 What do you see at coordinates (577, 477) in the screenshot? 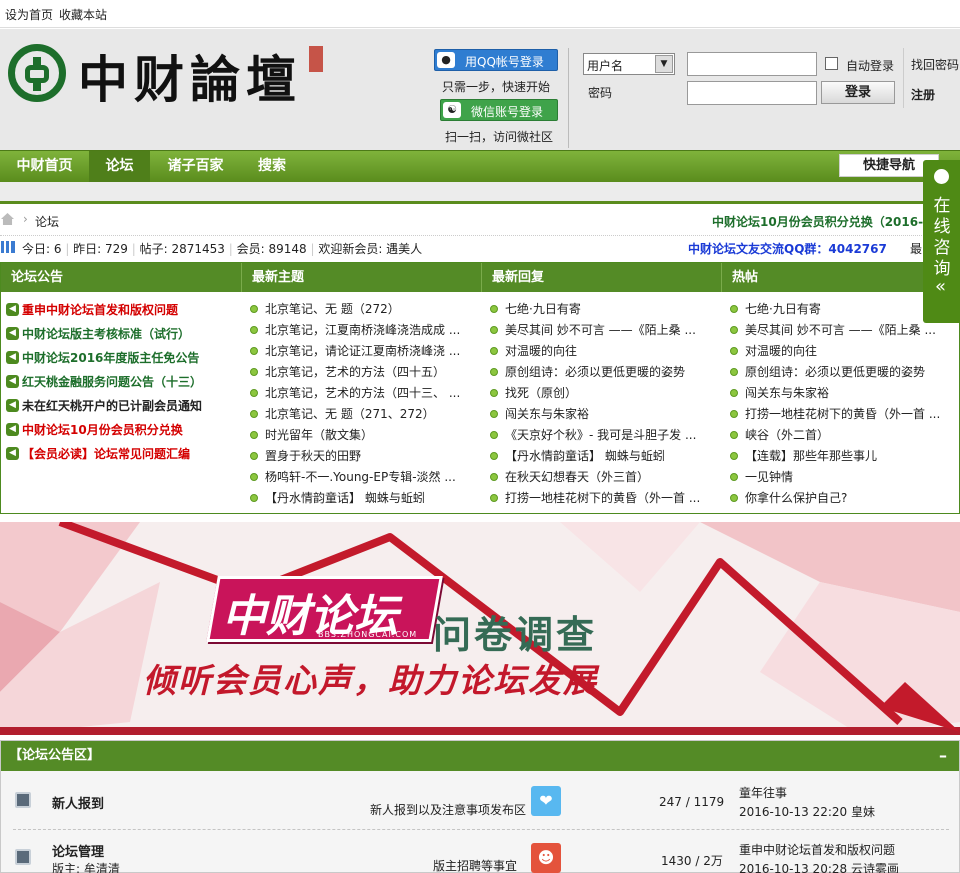
I see `list-item-label: 在秋天幻想春天（外三首）` at bounding box center [577, 477].